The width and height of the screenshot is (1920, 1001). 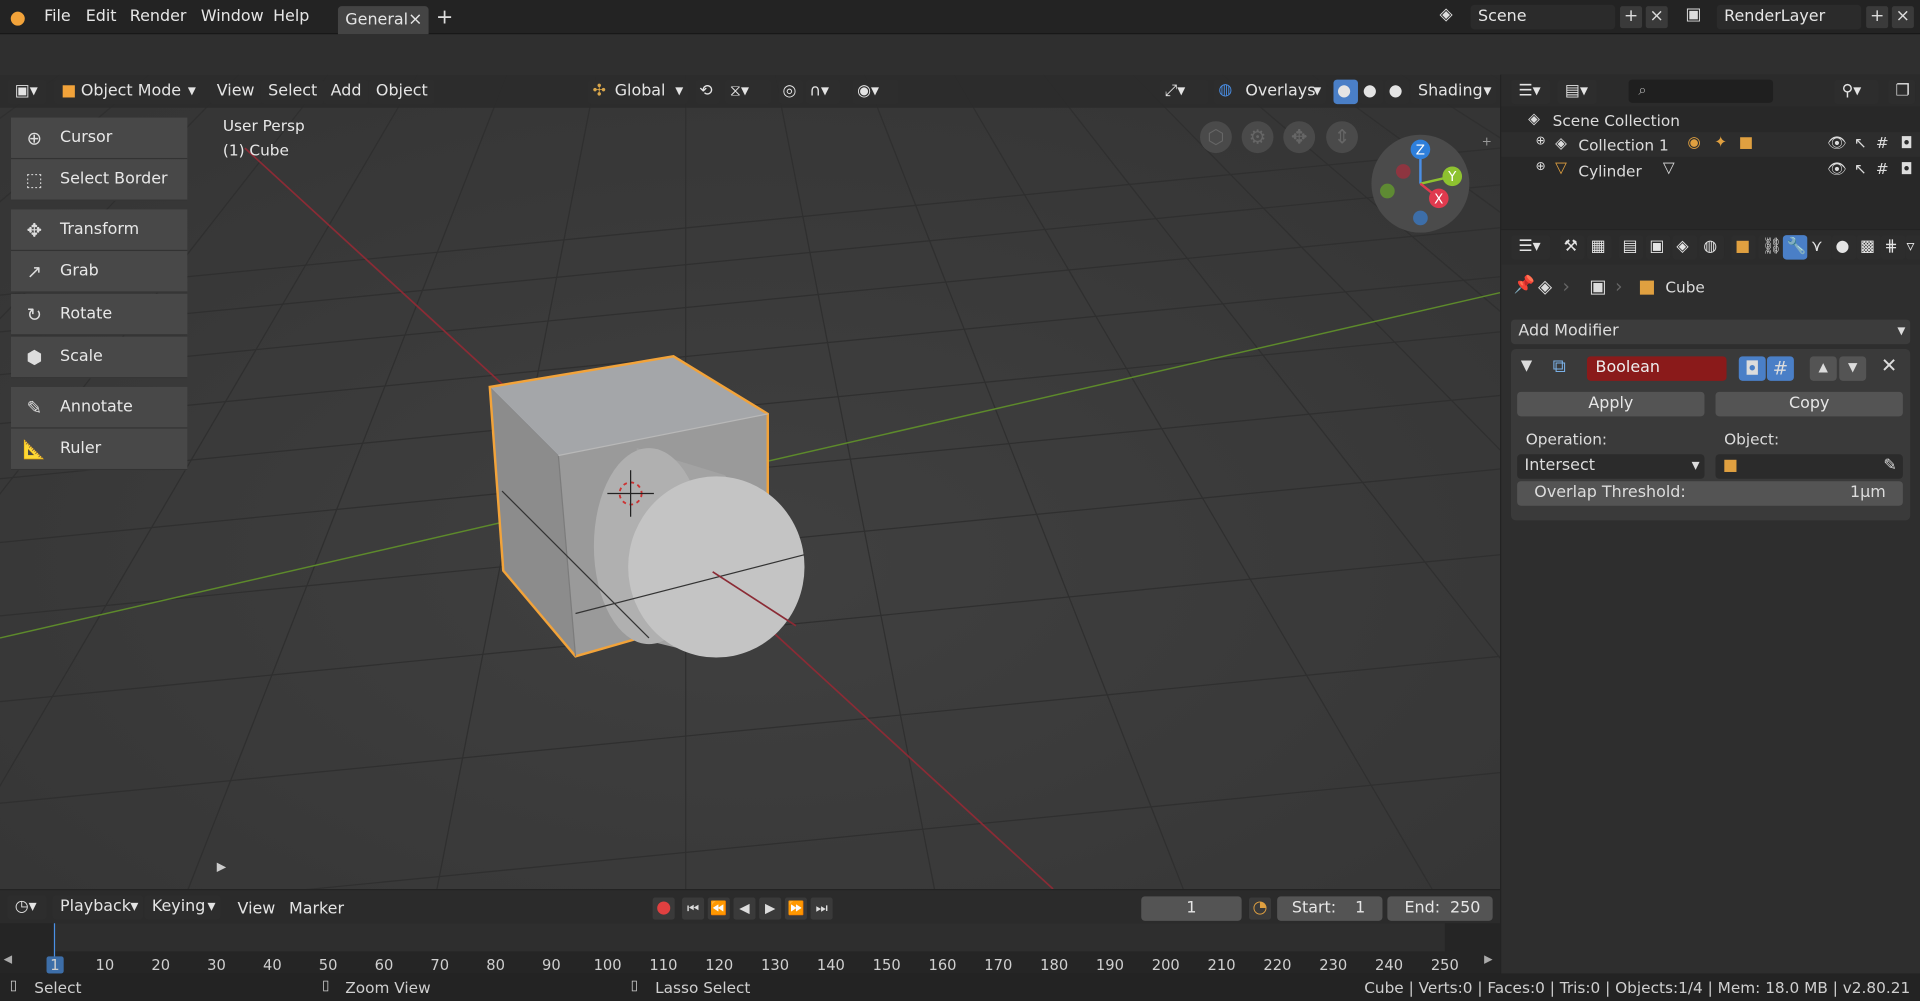 What do you see at coordinates (415, 20) in the screenshot?
I see `tab-close-icon: ×` at bounding box center [415, 20].